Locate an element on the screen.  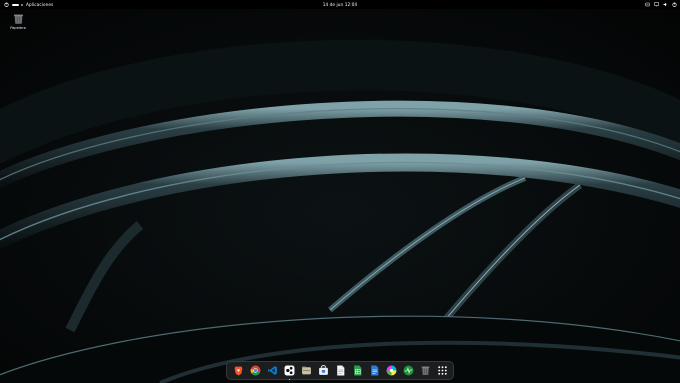
dock is located at coordinates (340, 370).